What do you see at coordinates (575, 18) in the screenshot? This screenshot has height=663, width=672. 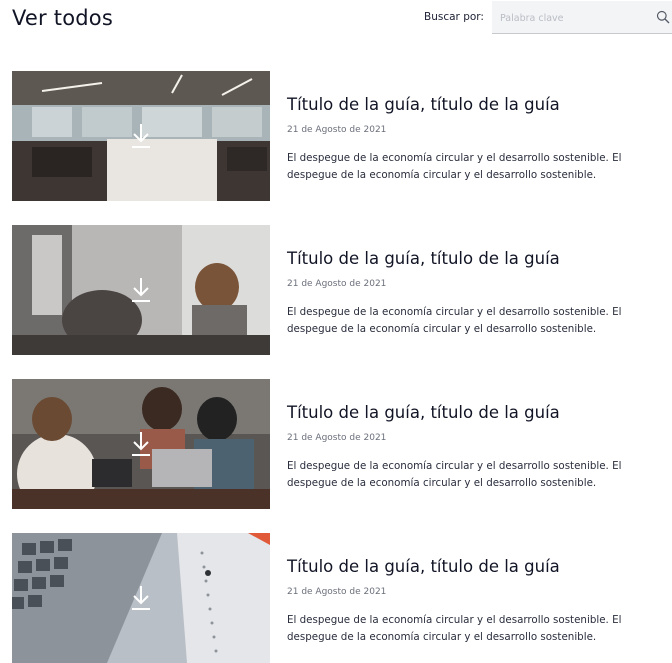 I see `search-input` at bounding box center [575, 18].